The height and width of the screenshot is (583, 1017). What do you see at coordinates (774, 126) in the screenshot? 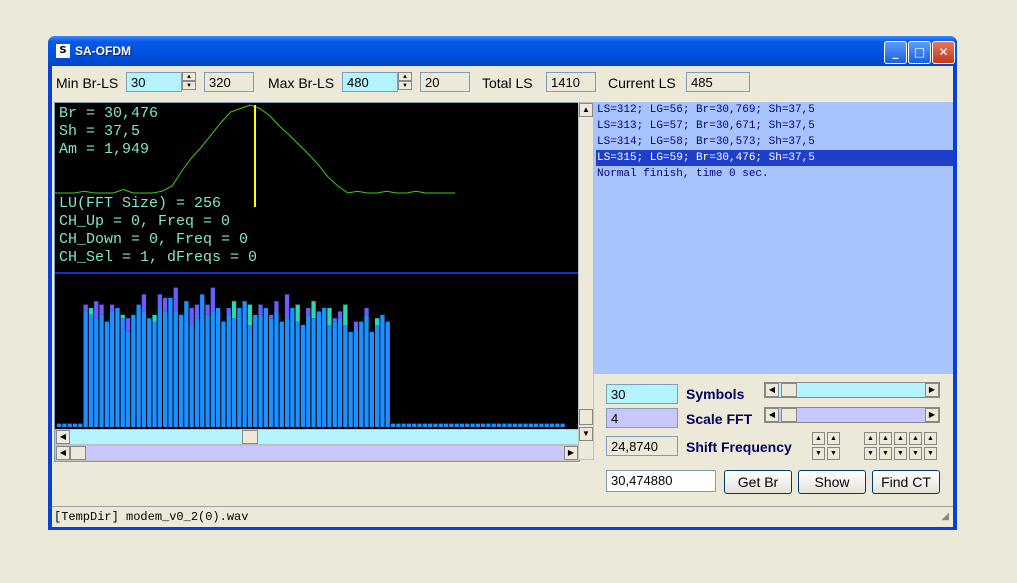
I see `list-item: LS=313; LG=57; Br=30,671; Sh=37,5` at bounding box center [774, 126].